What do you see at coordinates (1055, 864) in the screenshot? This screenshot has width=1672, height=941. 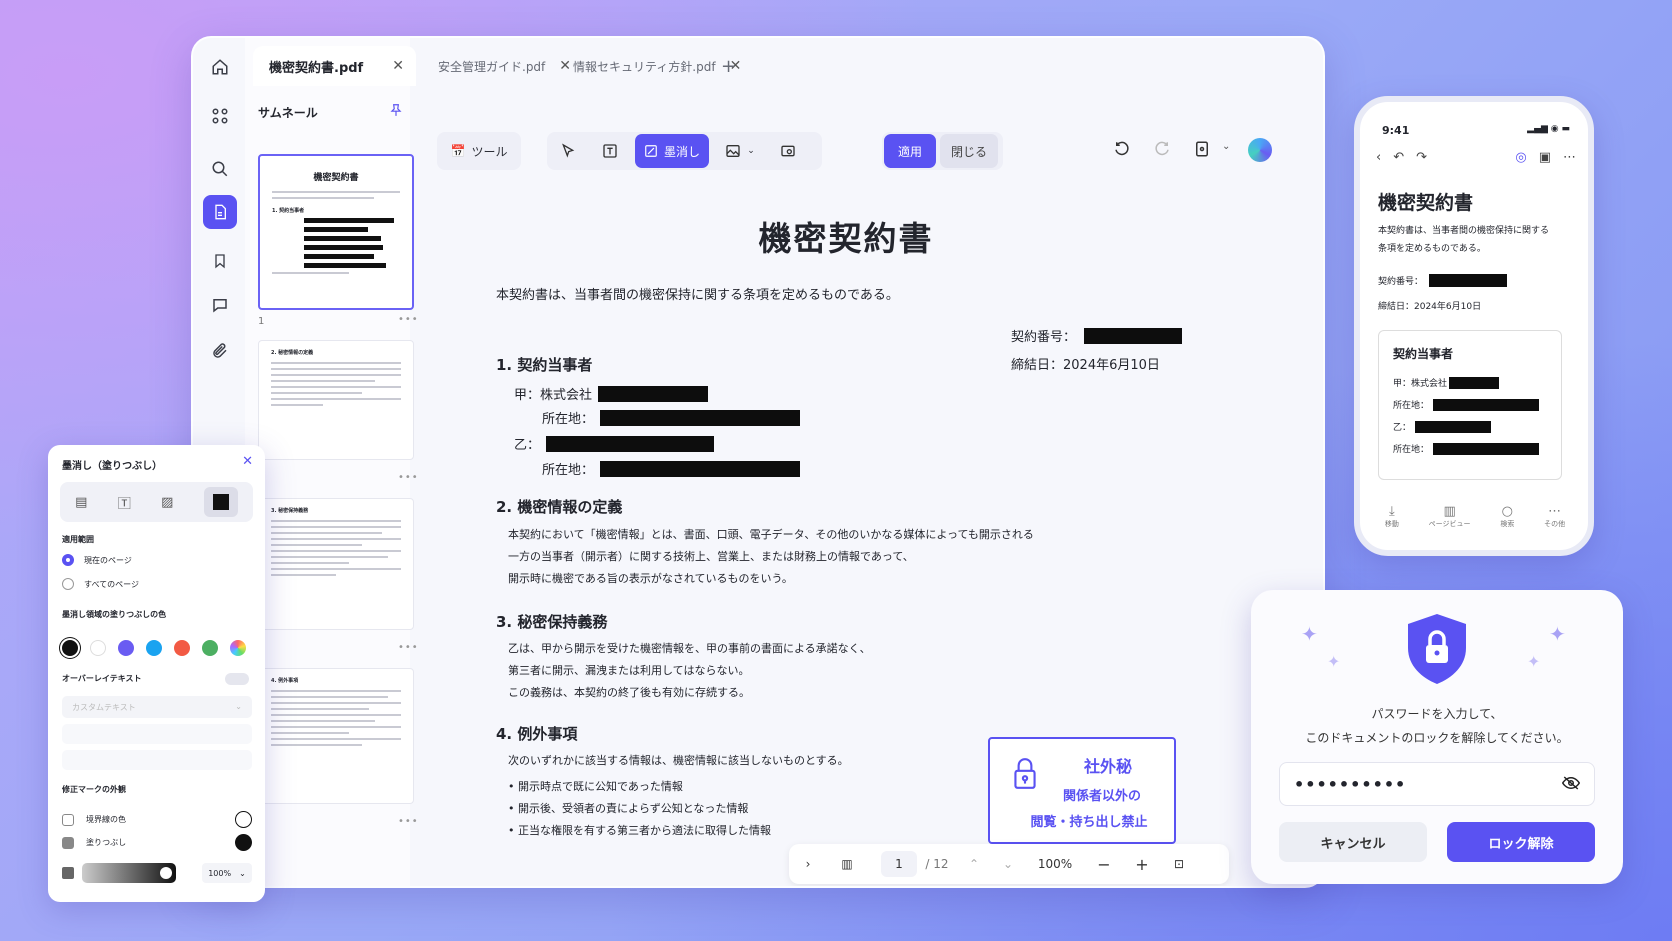 I see `zoom-level: 100%` at bounding box center [1055, 864].